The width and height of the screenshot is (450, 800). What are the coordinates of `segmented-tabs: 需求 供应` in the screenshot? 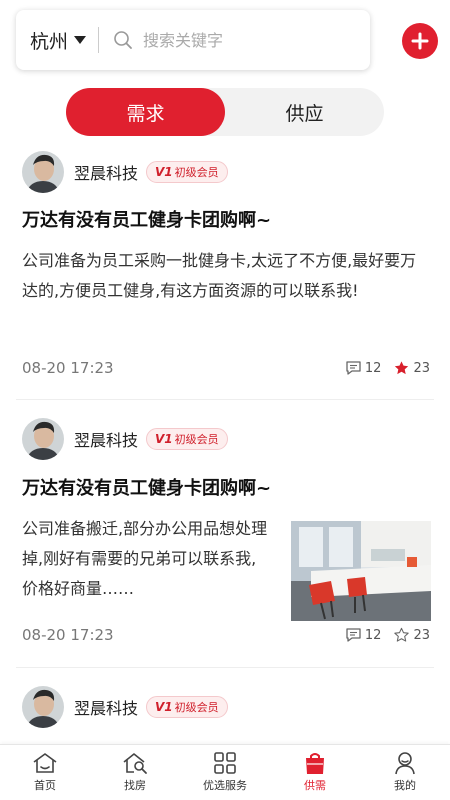 It's located at (225, 112).